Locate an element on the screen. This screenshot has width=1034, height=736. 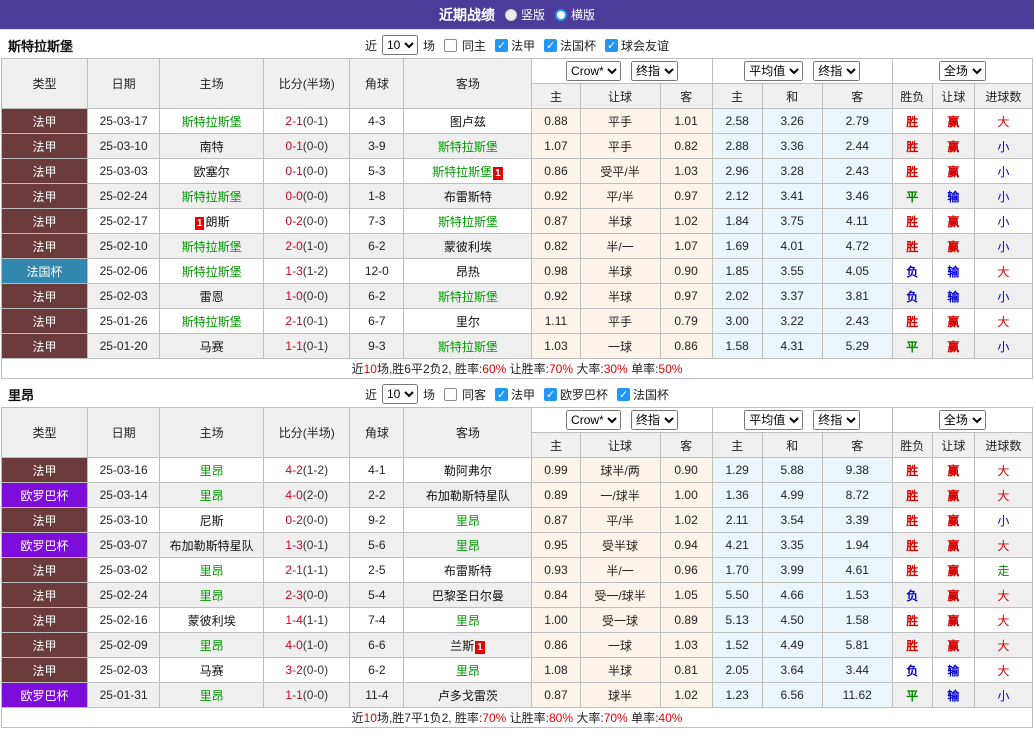
away-team-cell: 里昂 is located at coordinates (468, 620).